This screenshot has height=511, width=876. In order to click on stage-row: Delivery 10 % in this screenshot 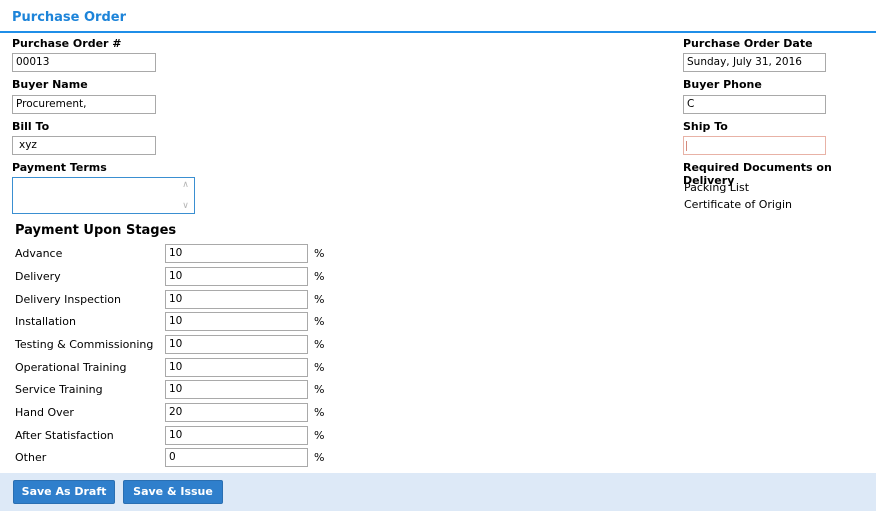, I will do `click(200, 277)`.